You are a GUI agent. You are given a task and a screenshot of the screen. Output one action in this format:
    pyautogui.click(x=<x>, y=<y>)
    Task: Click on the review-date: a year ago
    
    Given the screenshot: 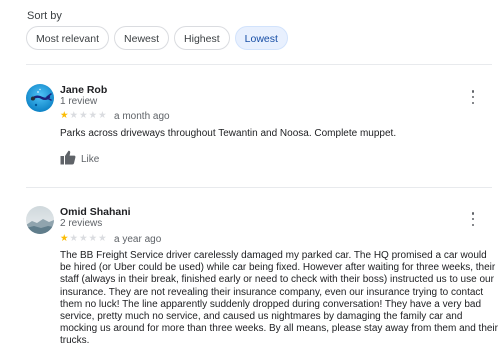 What is the action you would take?
    pyautogui.click(x=138, y=239)
    